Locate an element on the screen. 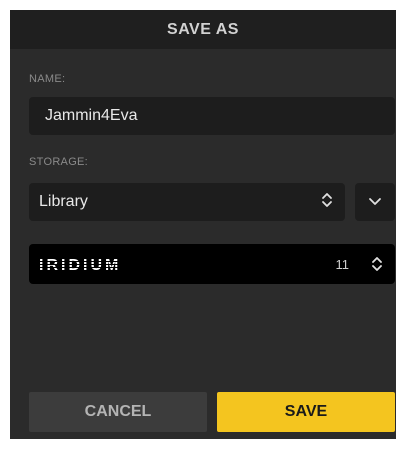 Image resolution: width=406 pixels, height=449 pixels. storage-dropdown-button is located at coordinates (375, 202).